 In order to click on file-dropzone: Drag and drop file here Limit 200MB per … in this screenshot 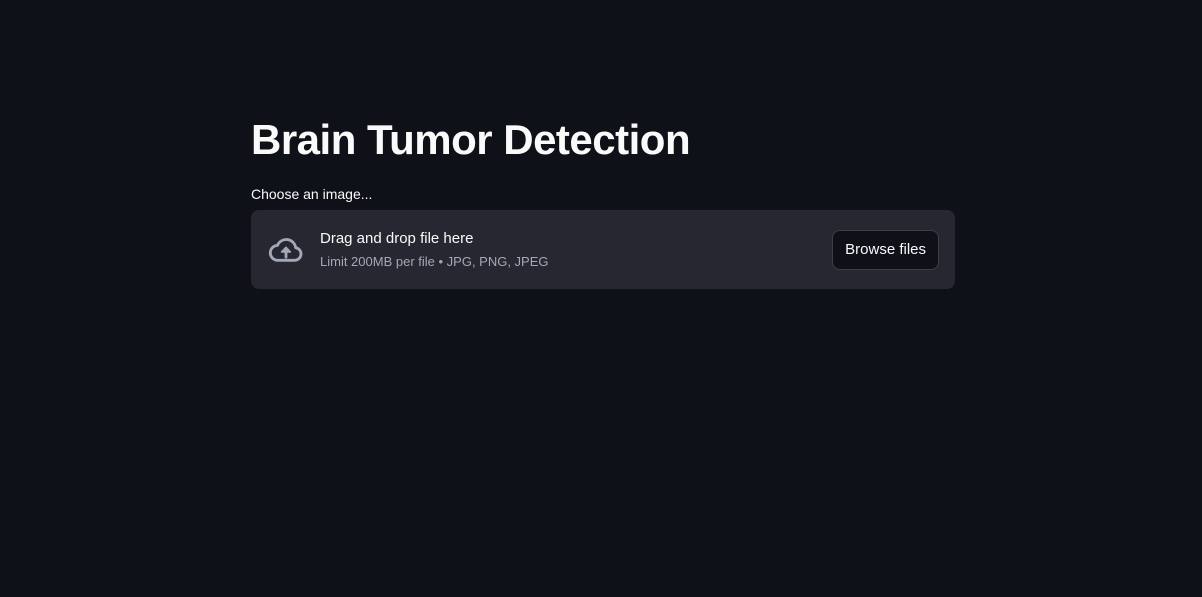, I will do `click(603, 249)`.